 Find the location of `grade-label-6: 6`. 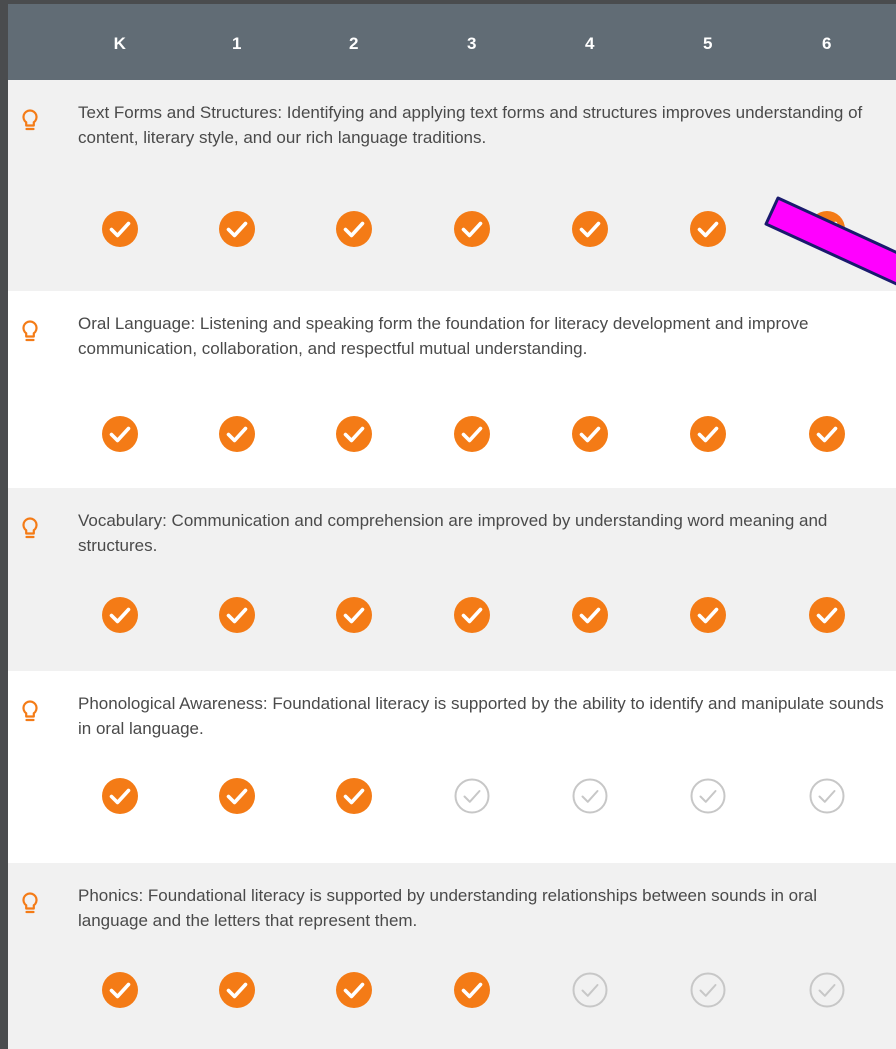

grade-label-6: 6 is located at coordinates (827, 43).